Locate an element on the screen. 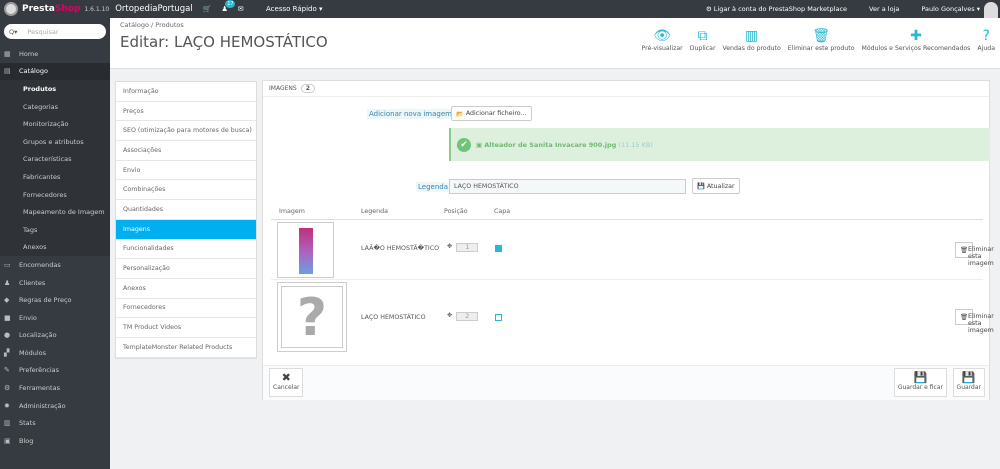 This screenshot has height=469, width=1000. sidebar-item-home: ▦ Home is located at coordinates (55, 54).